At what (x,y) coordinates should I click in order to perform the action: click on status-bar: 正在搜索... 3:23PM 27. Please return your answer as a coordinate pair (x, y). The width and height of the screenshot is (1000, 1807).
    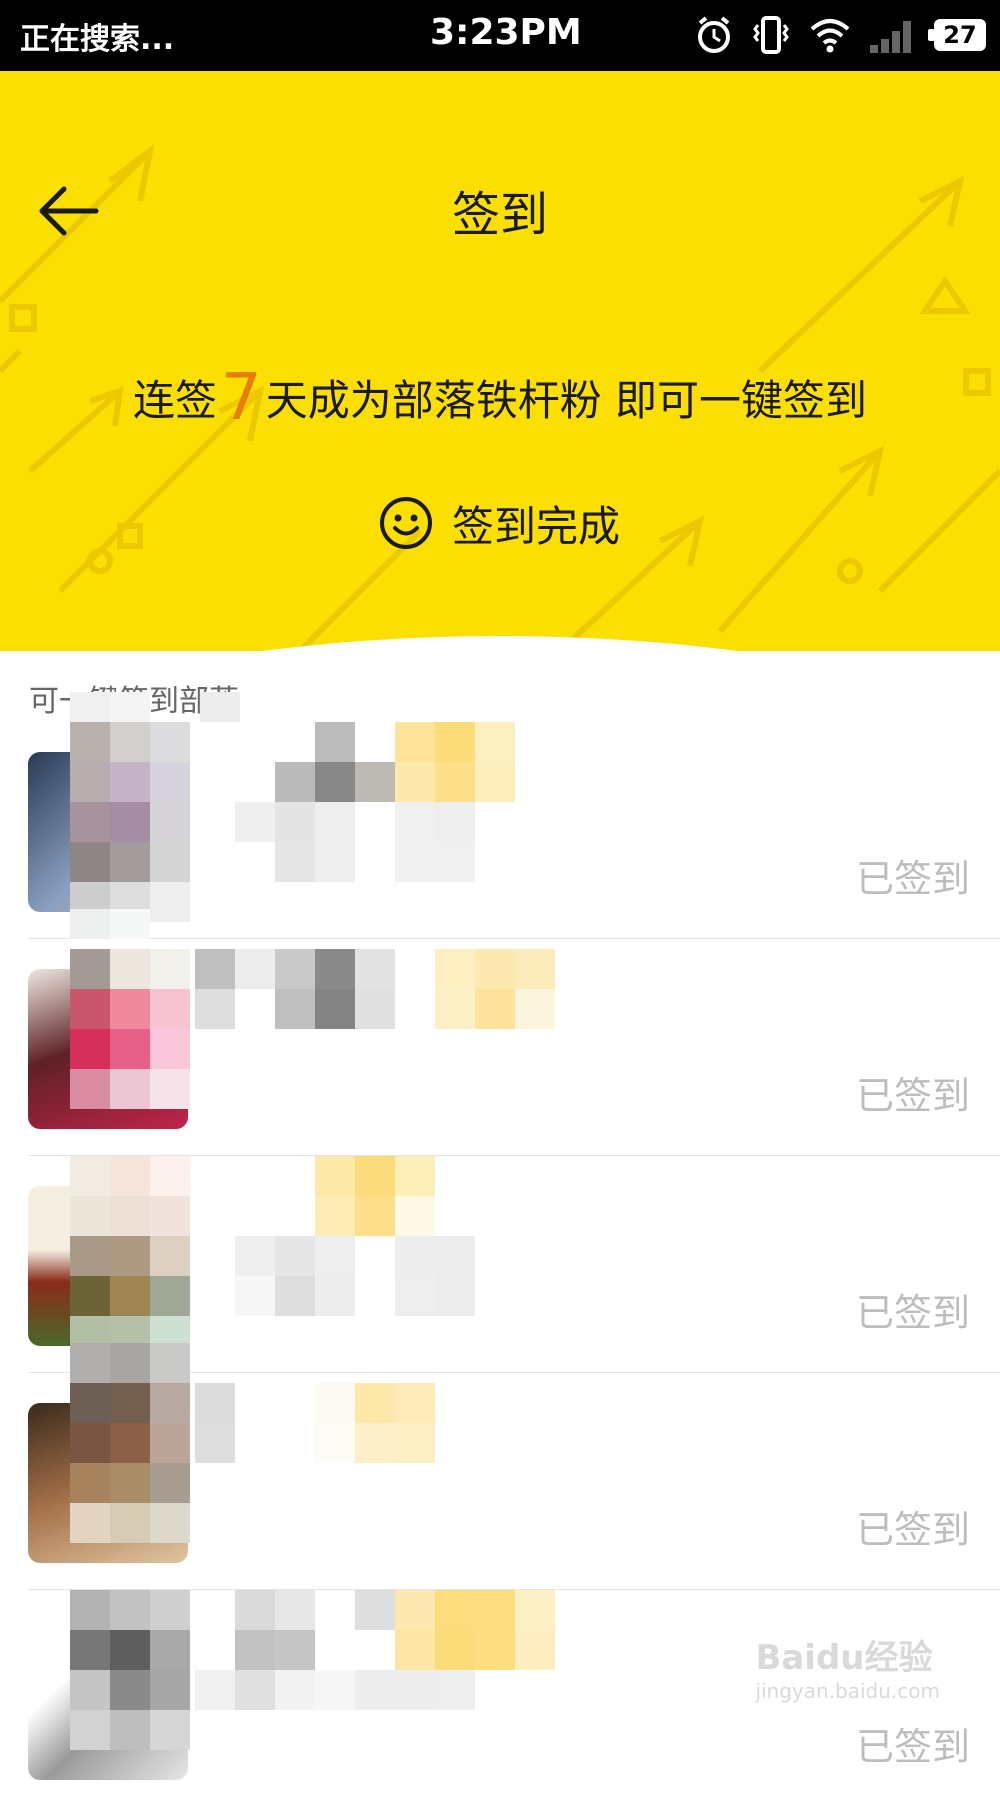
    Looking at the image, I should click on (500, 35).